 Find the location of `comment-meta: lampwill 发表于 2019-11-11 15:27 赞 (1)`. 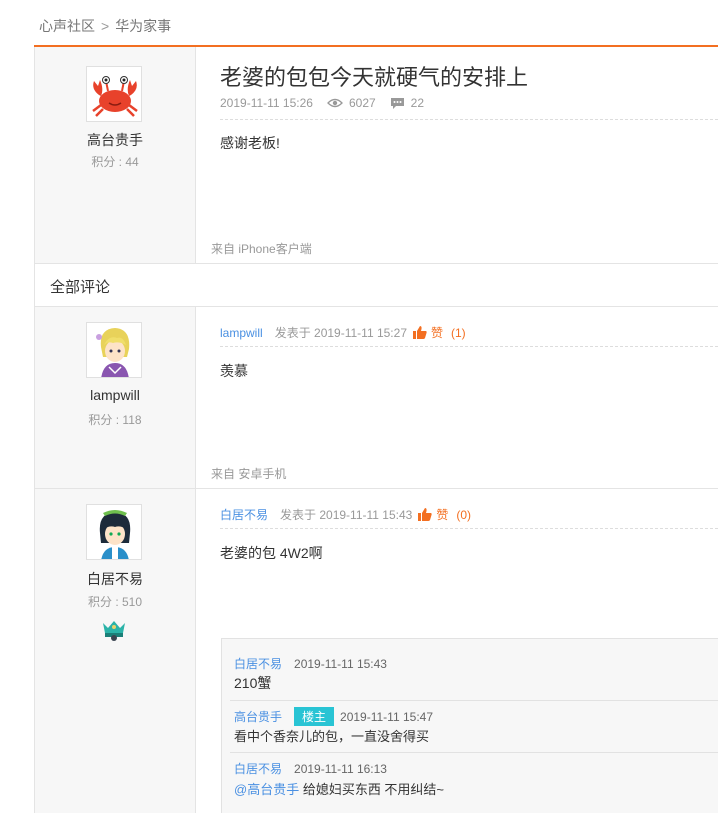

comment-meta: lampwill 发表于 2019-11-11 15:27 赞 (1) is located at coordinates (343, 332).